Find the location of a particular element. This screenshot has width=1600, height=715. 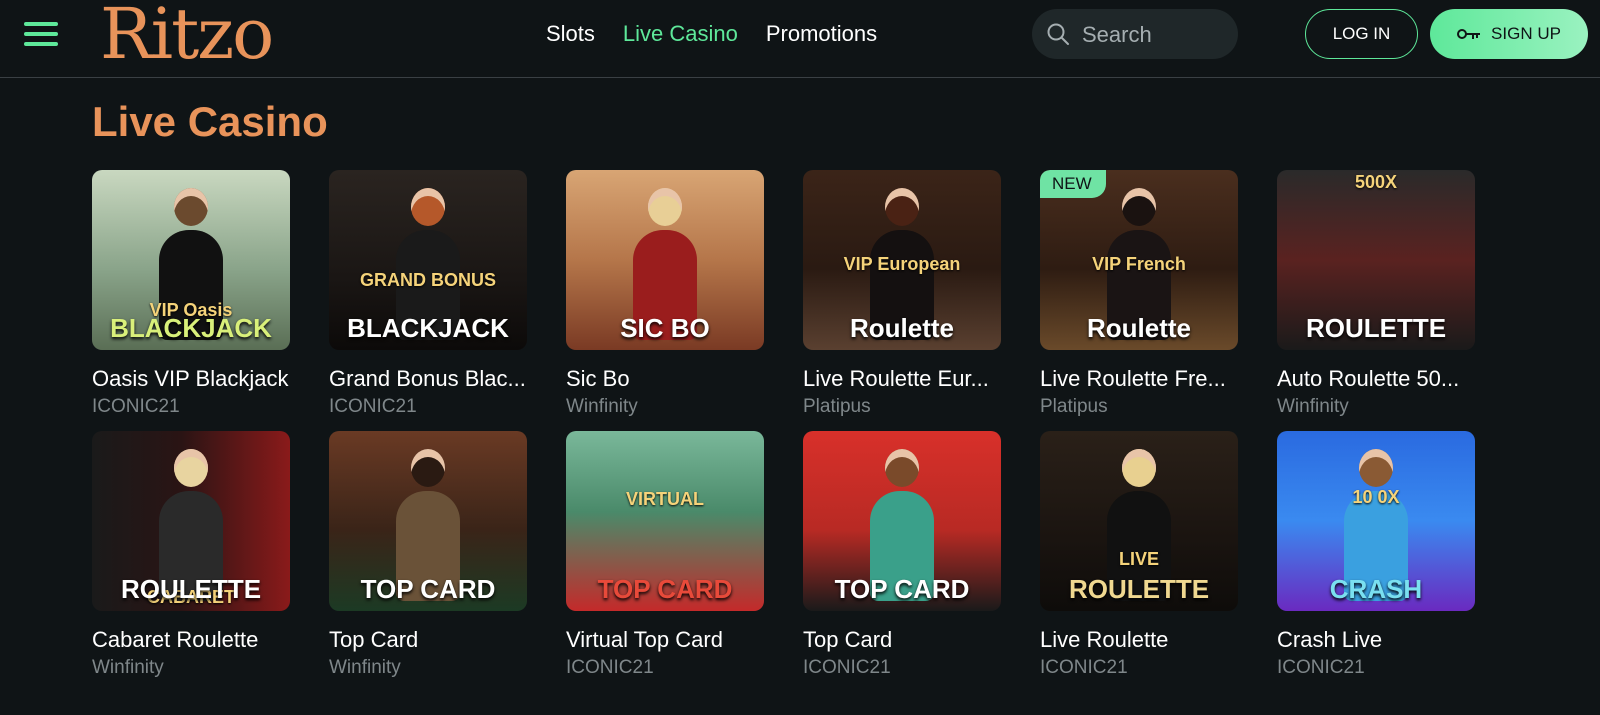

nav-promotions: Promotions is located at coordinates (821, 34).